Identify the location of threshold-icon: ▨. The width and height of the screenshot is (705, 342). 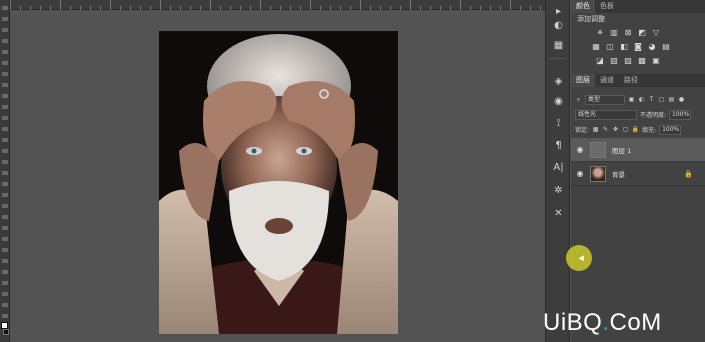
(628, 60).